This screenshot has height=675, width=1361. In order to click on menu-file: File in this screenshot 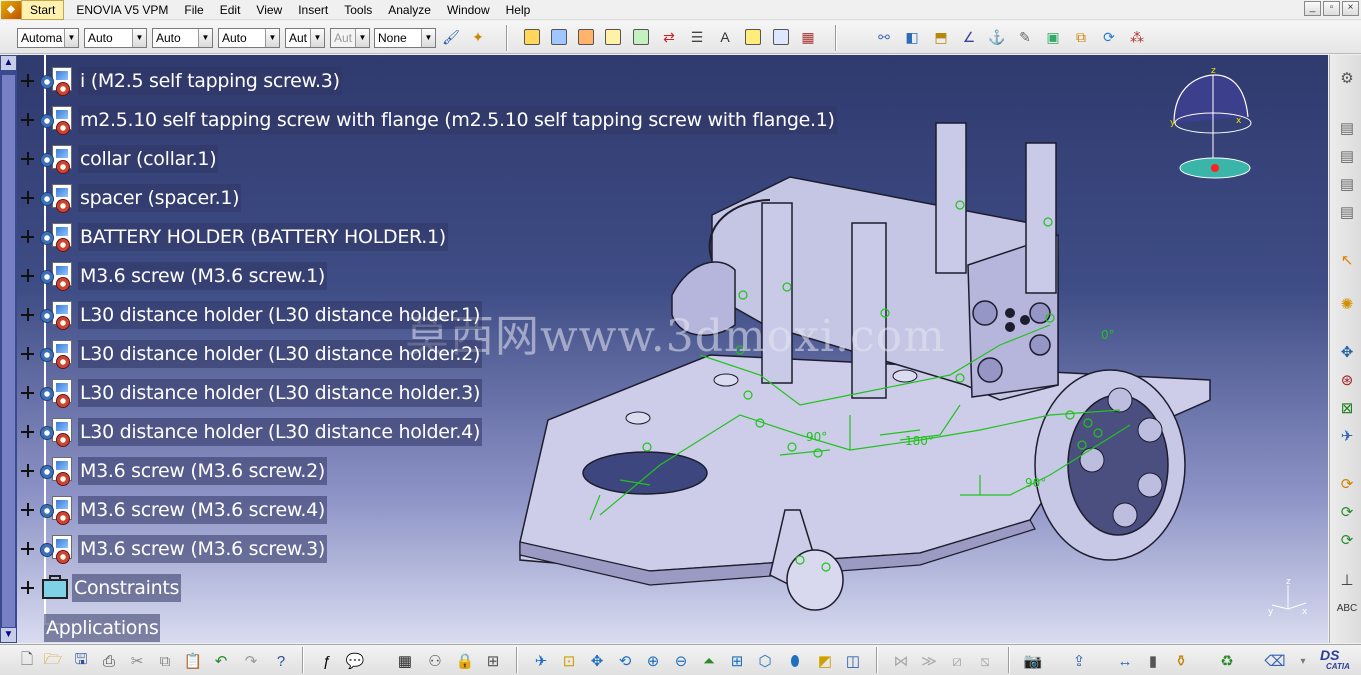, I will do `click(193, 10)`.